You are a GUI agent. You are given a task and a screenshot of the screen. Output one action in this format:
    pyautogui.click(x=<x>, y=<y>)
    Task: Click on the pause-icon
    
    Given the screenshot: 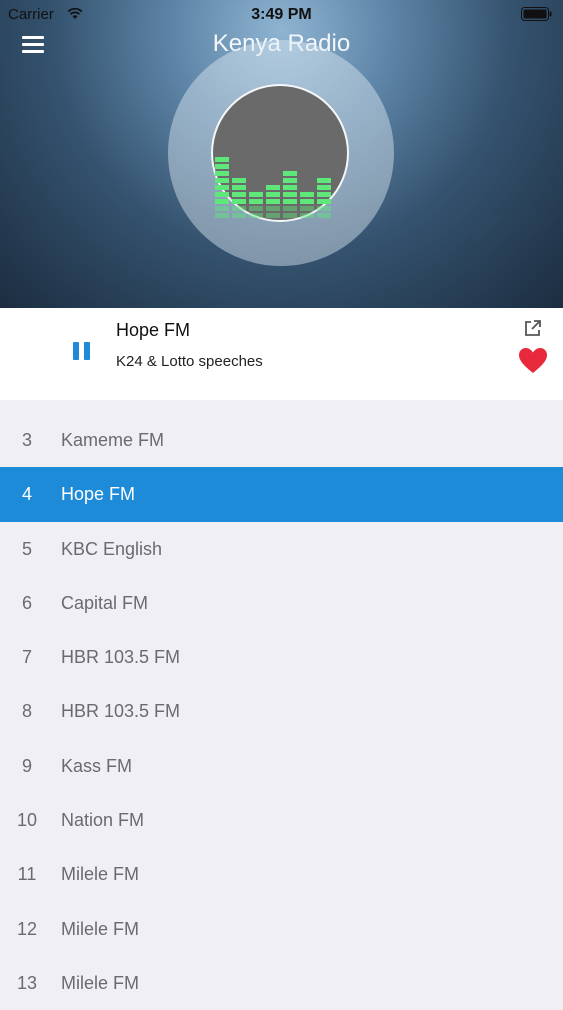 What is the action you would take?
    pyautogui.click(x=82, y=352)
    